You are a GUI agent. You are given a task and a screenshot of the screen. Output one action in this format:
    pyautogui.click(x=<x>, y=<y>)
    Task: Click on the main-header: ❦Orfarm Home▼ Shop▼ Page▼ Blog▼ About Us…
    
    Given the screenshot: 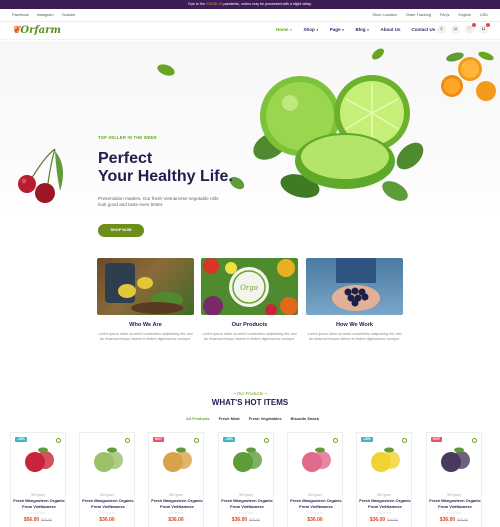 What is the action you would take?
    pyautogui.click(x=250, y=31)
    